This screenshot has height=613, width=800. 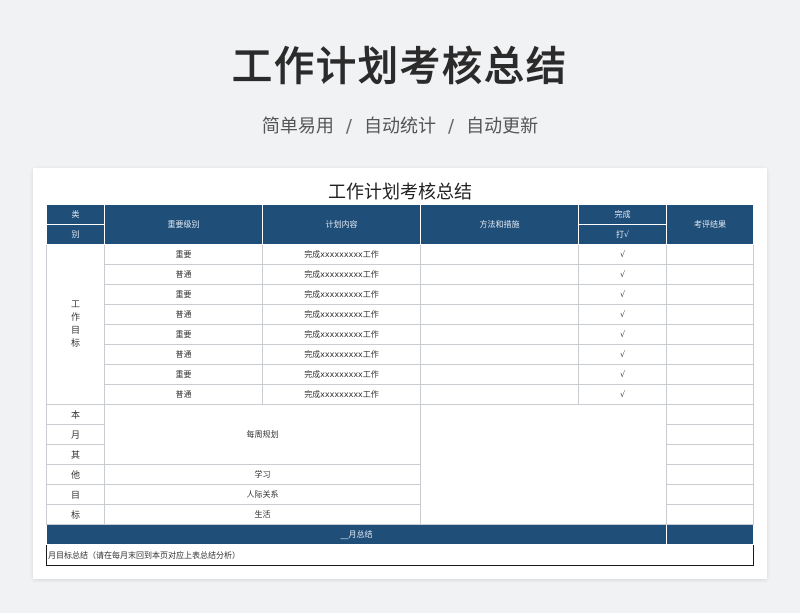 I want to click on cell-study: 学习, so click(x=262, y=474).